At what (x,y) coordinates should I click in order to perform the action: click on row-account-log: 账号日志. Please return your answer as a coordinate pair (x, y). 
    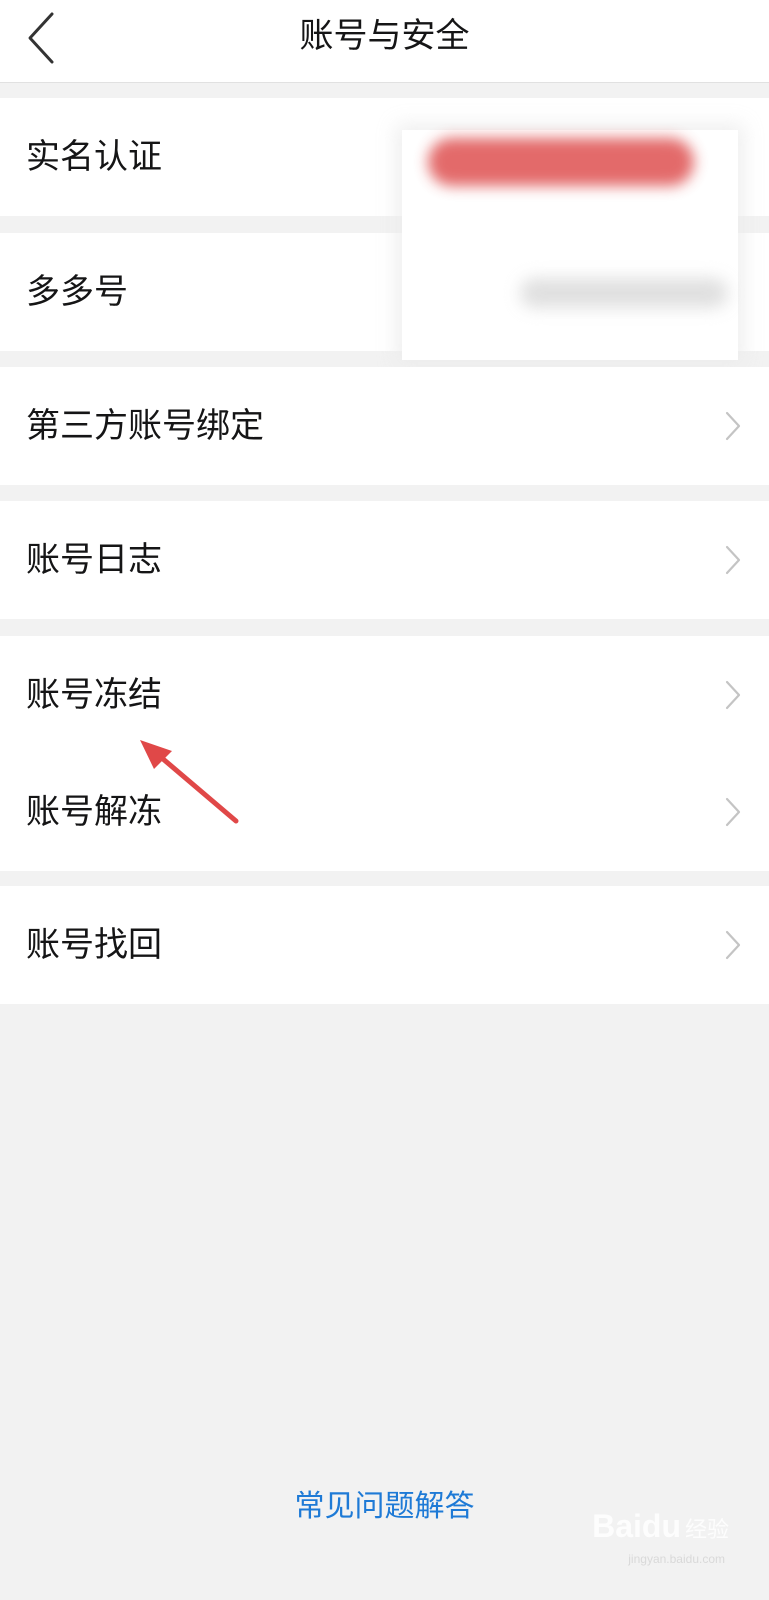
    Looking at the image, I should click on (384, 560).